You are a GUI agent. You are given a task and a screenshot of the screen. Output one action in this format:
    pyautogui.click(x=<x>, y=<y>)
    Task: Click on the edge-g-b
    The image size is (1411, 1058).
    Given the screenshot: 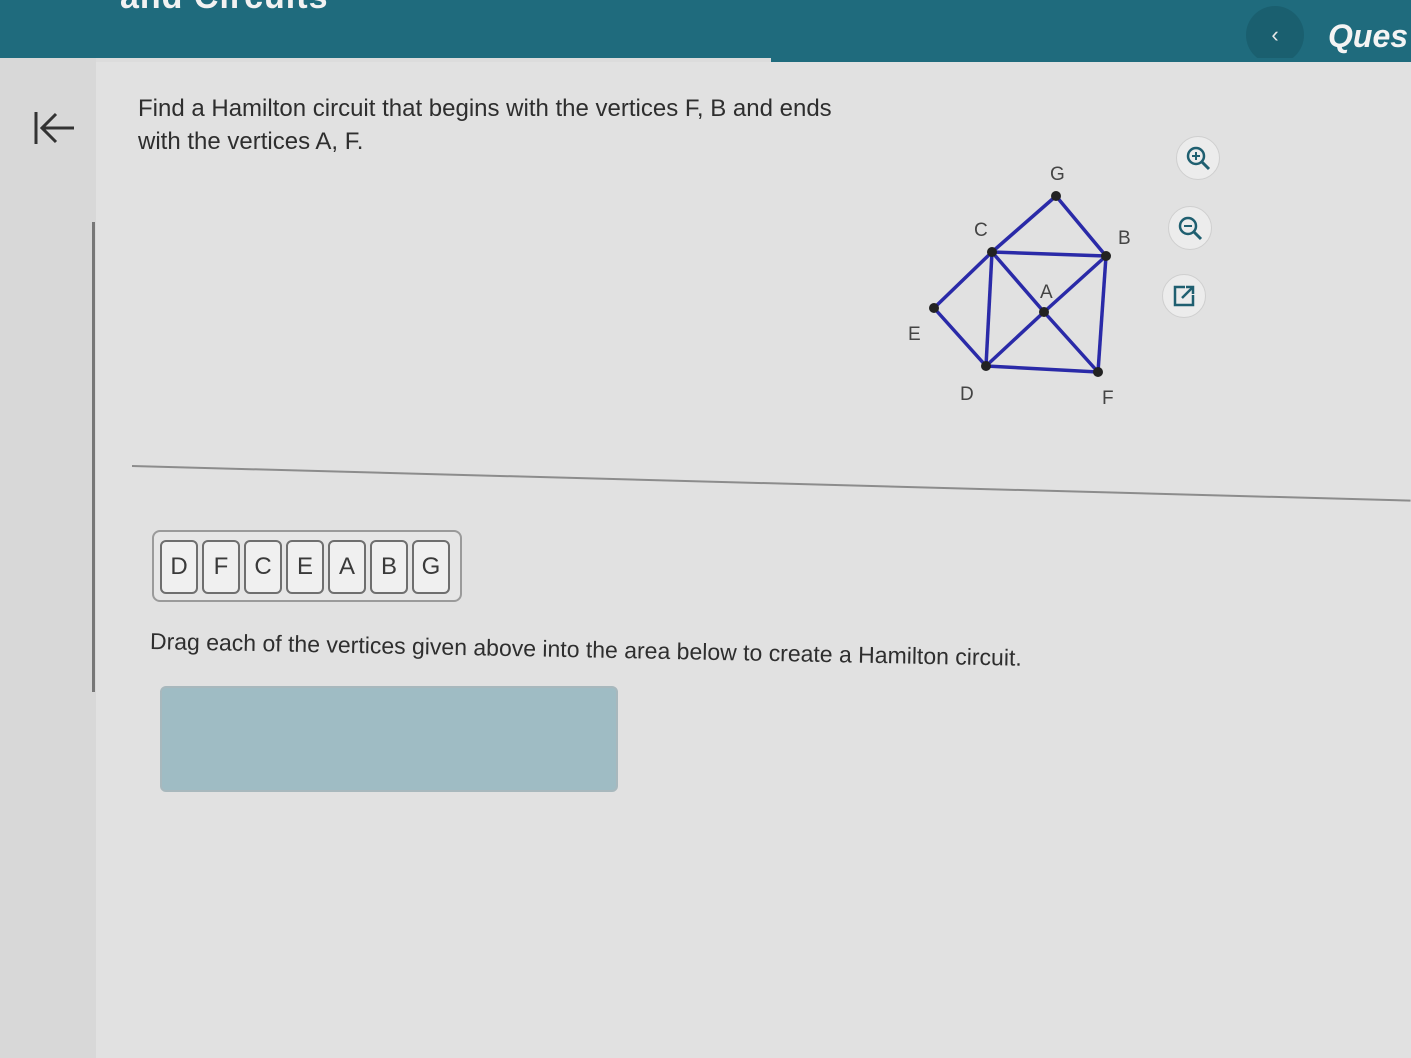 What is the action you would take?
    pyautogui.click(x=1081, y=226)
    